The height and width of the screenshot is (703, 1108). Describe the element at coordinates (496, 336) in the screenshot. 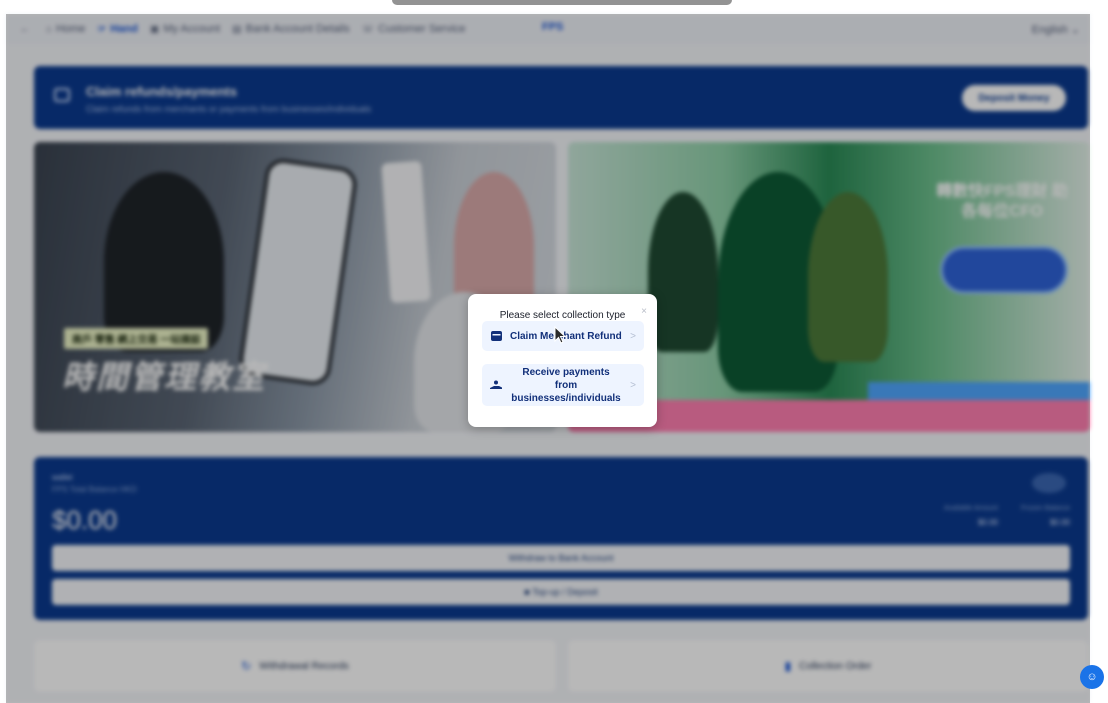

I see `store-icon` at that location.